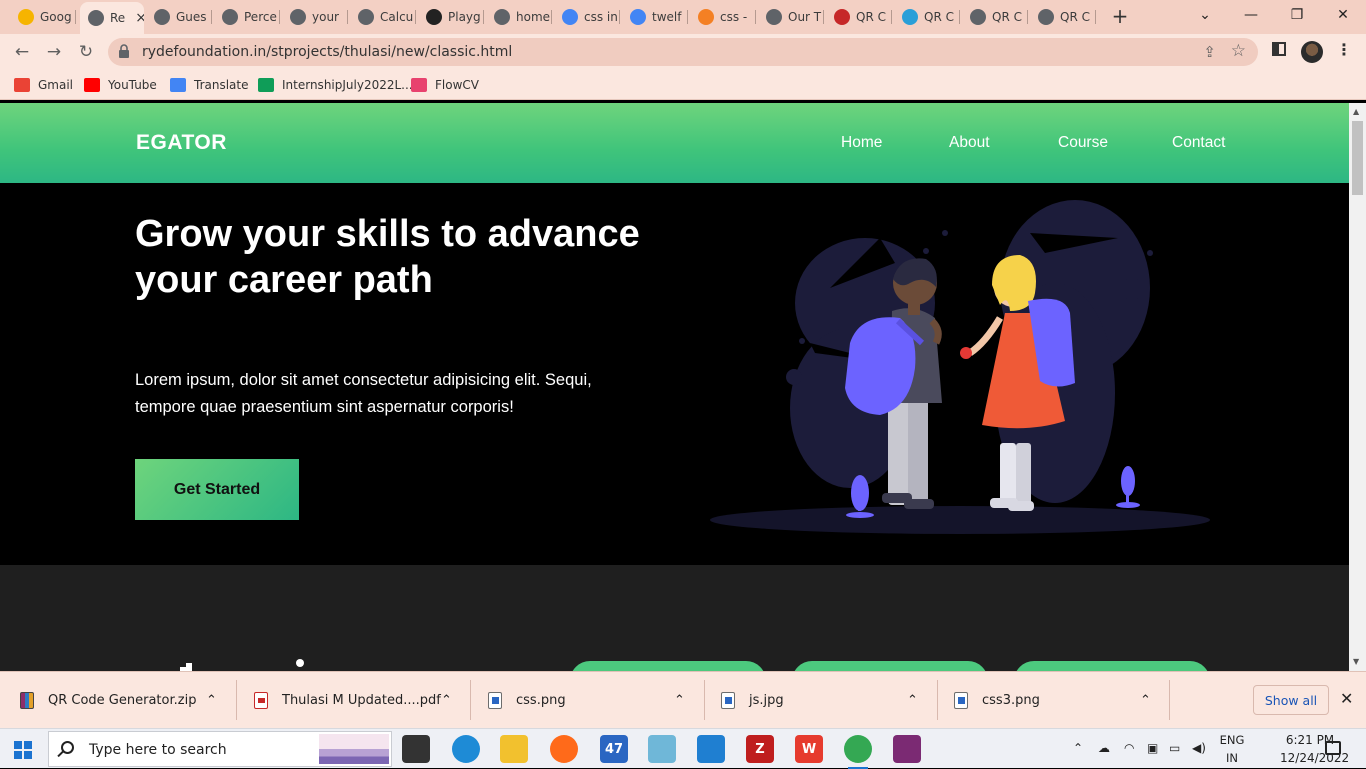 The image size is (1366, 769). What do you see at coordinates (711, 749) in the screenshot?
I see `vscode-icon` at bounding box center [711, 749].